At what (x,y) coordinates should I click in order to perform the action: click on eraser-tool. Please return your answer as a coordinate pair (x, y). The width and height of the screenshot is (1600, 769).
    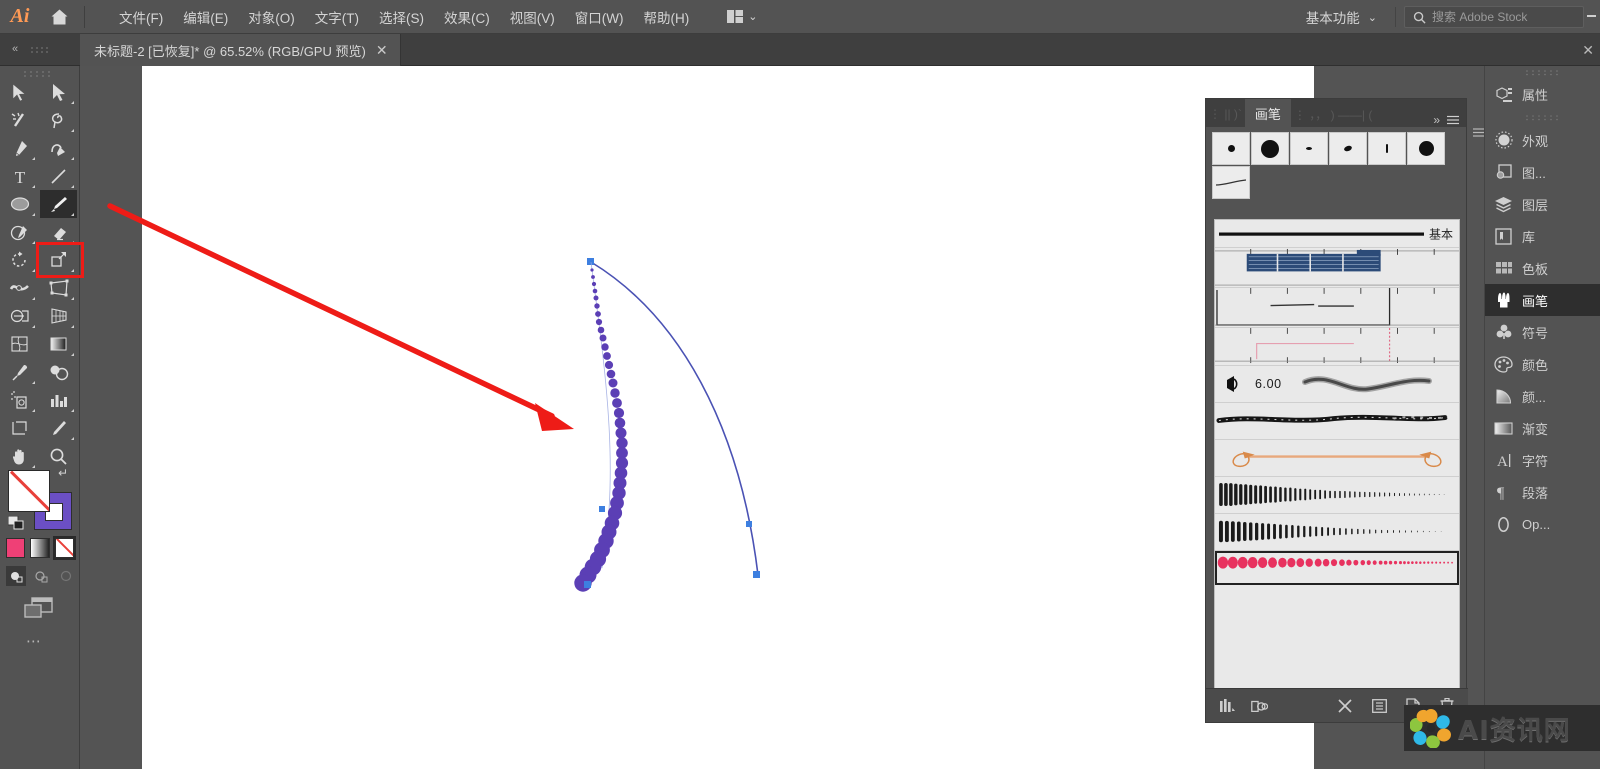
    Looking at the image, I should click on (58, 232).